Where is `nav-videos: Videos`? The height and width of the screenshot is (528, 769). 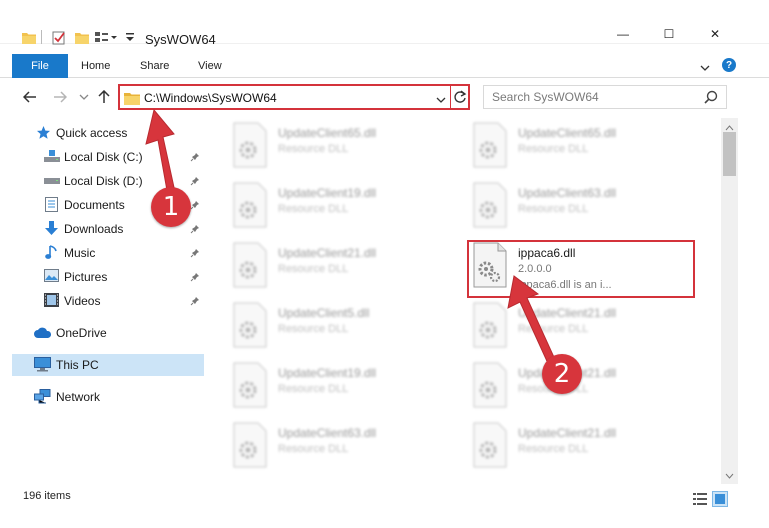 nav-videos: Videos is located at coordinates (108, 301).